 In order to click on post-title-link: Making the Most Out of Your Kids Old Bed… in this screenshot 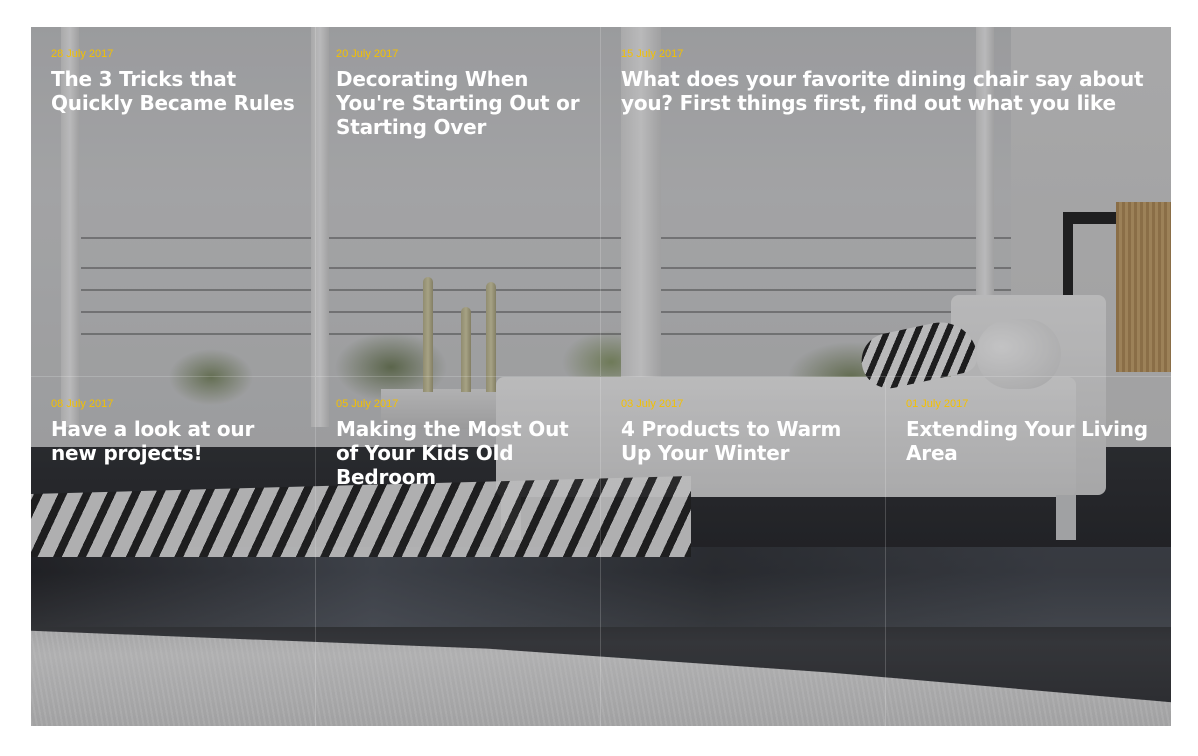, I will do `click(458, 453)`.